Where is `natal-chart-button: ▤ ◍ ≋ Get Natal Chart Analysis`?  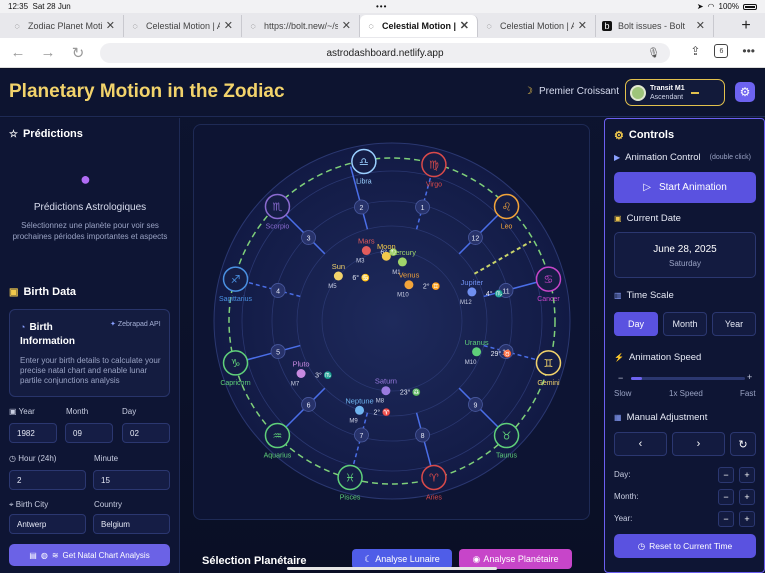
natal-chart-button: ▤ ◍ ≋ Get Natal Chart Analysis is located at coordinates (89, 555).